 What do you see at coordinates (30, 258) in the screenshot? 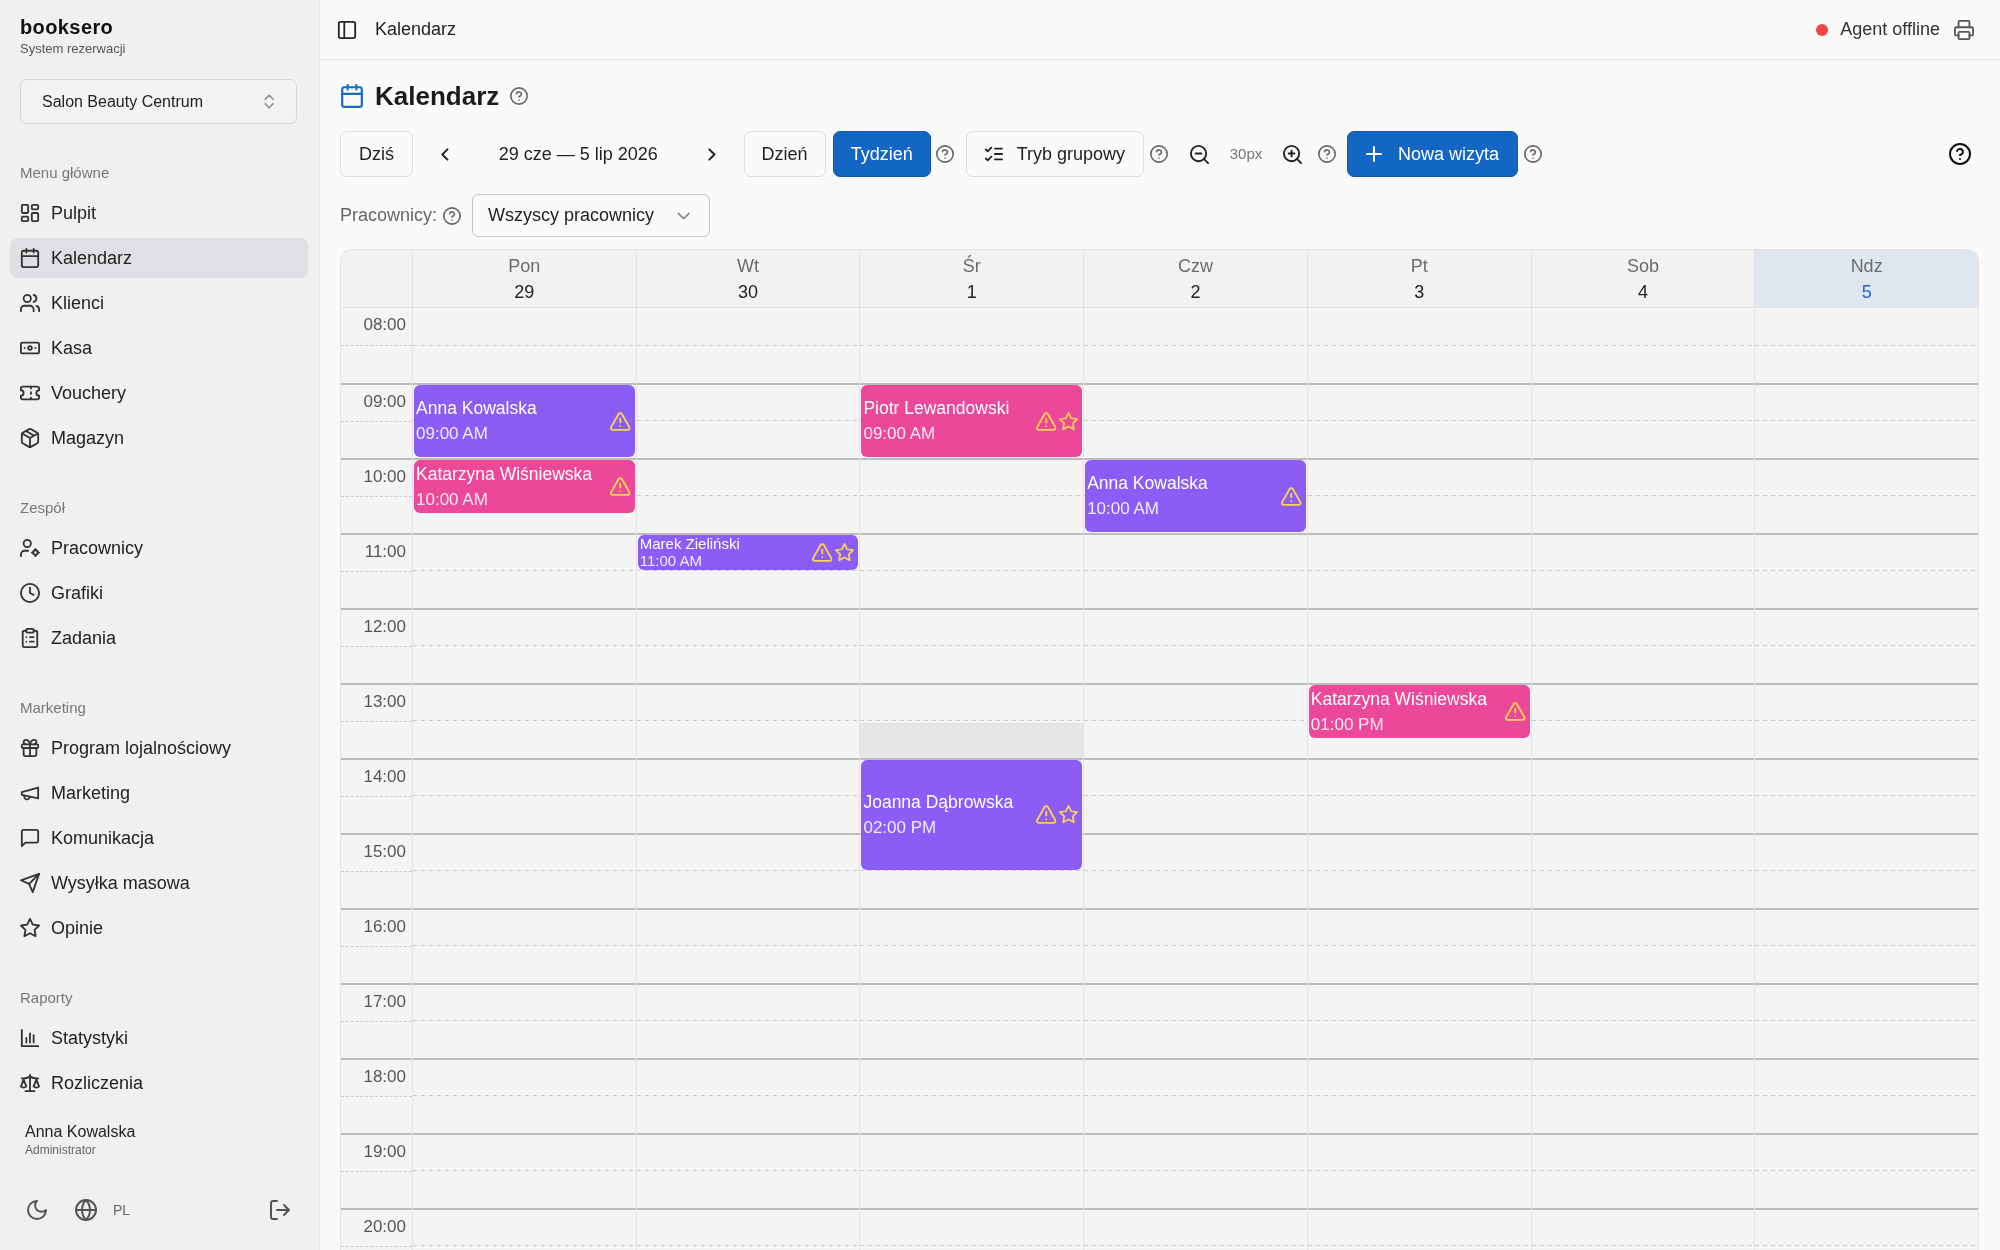
I see `calendar-icon` at bounding box center [30, 258].